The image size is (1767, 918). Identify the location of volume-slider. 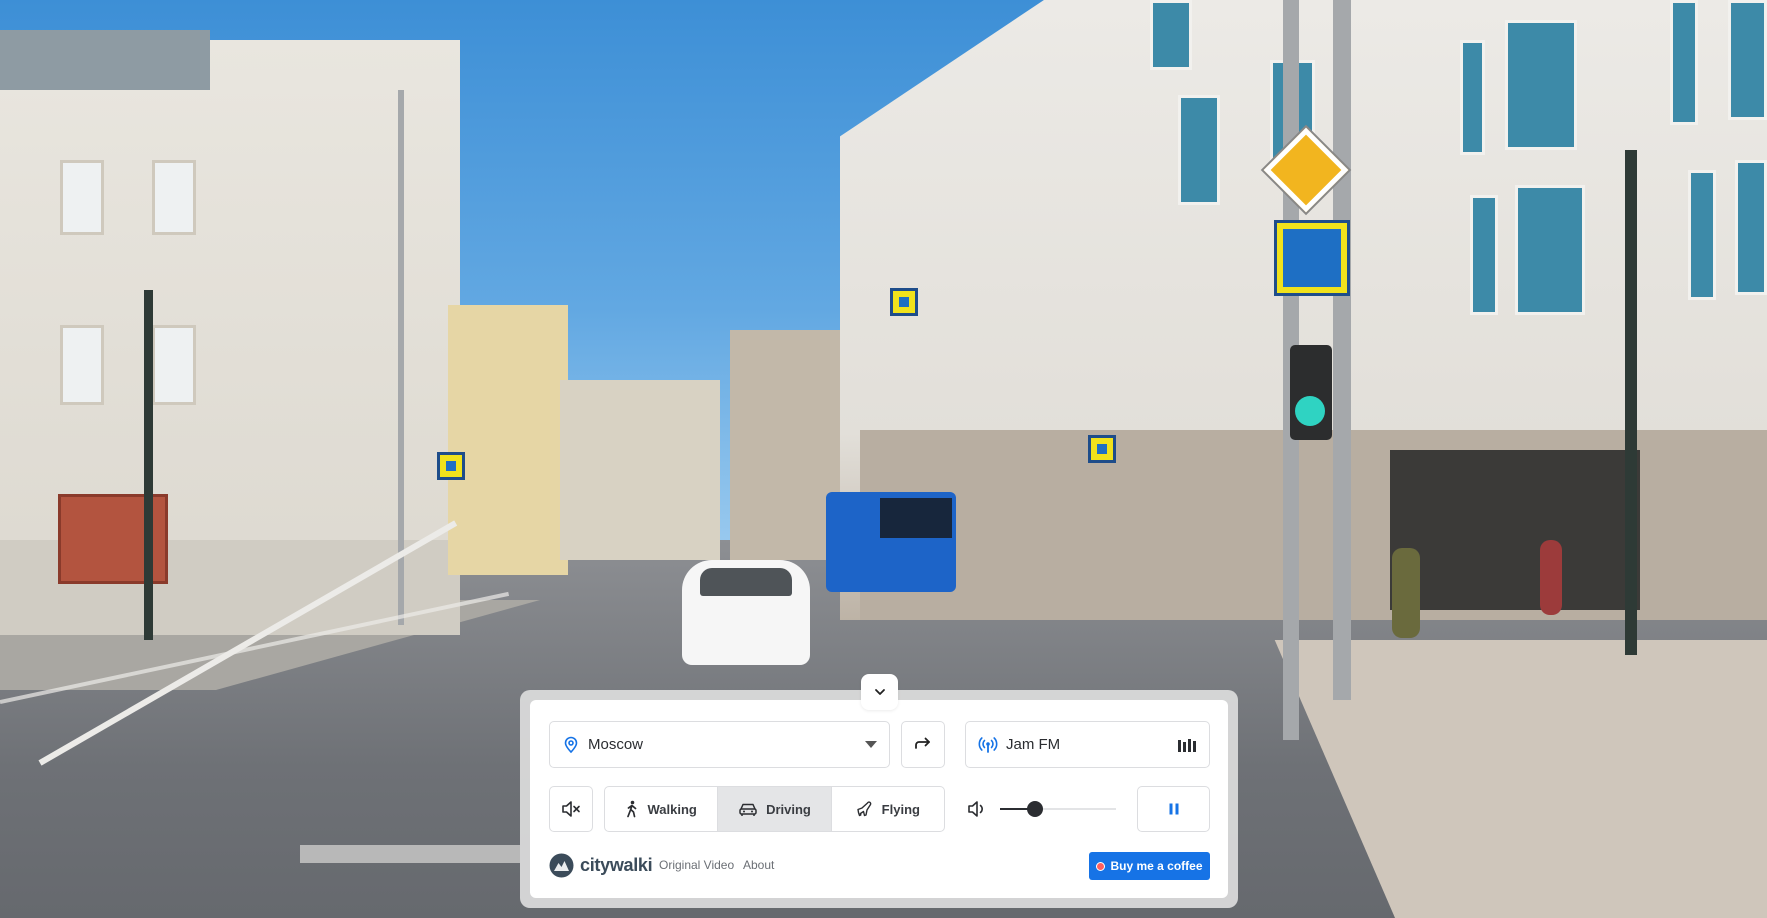
(1058, 809).